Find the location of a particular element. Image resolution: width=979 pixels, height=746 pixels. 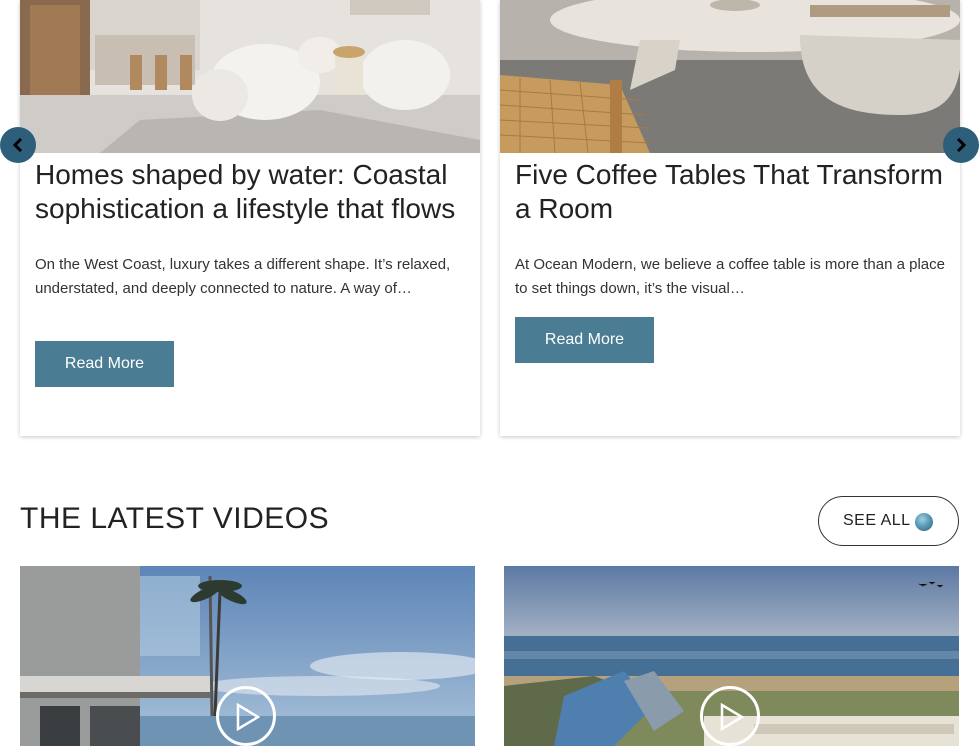

blog-card-title: Five Coffee Tables That Transform a Room is located at coordinates (730, 192).